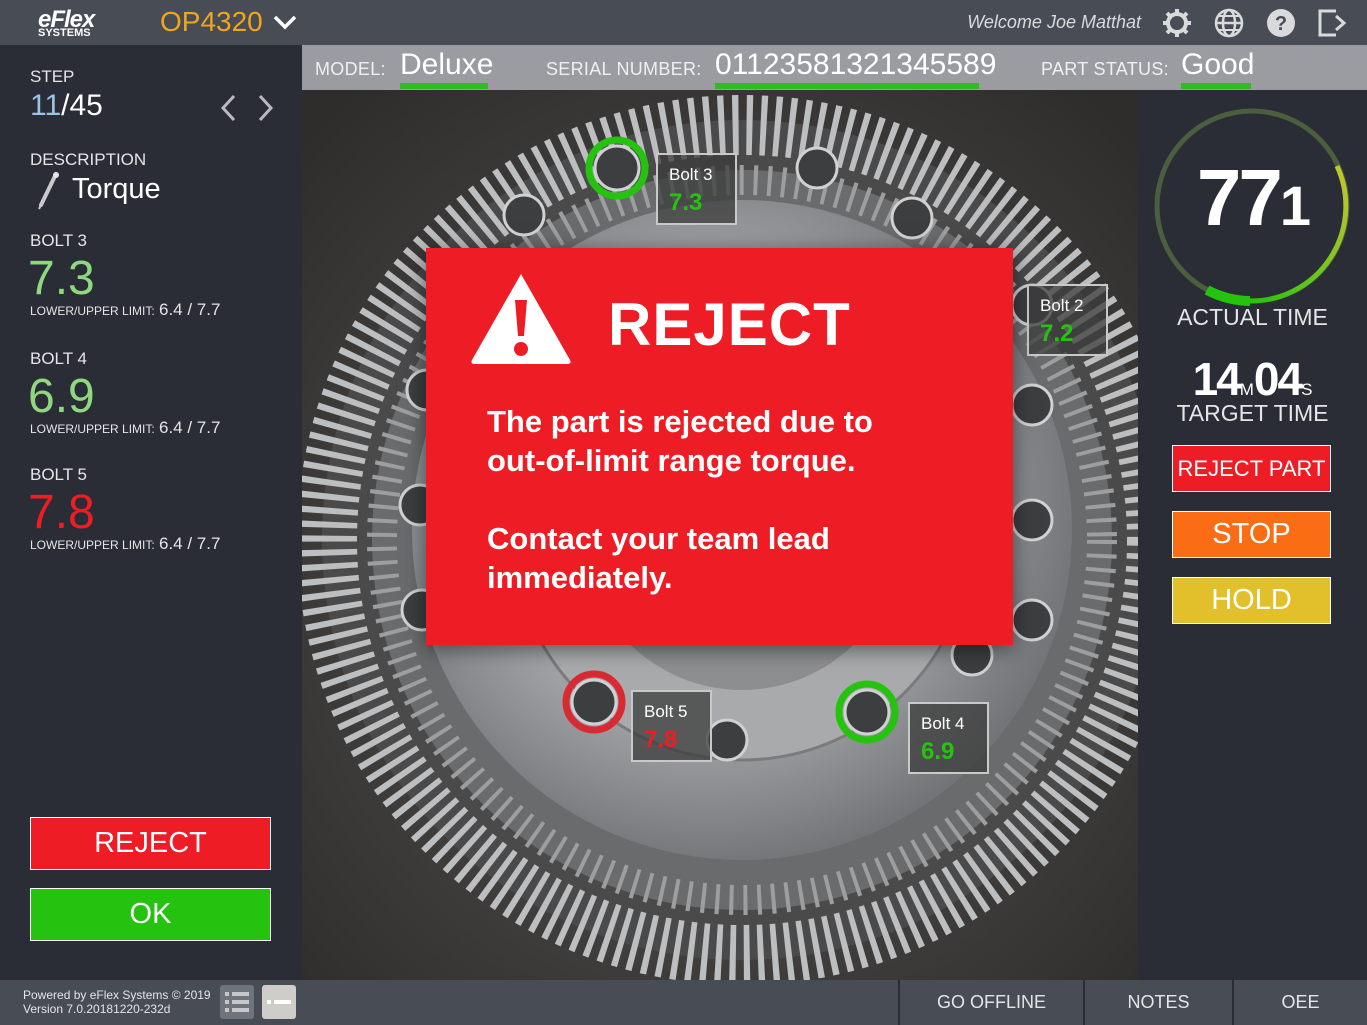 This screenshot has height=1025, width=1367. I want to click on welcome-text: Welcome Joe Matthat, so click(1054, 22).